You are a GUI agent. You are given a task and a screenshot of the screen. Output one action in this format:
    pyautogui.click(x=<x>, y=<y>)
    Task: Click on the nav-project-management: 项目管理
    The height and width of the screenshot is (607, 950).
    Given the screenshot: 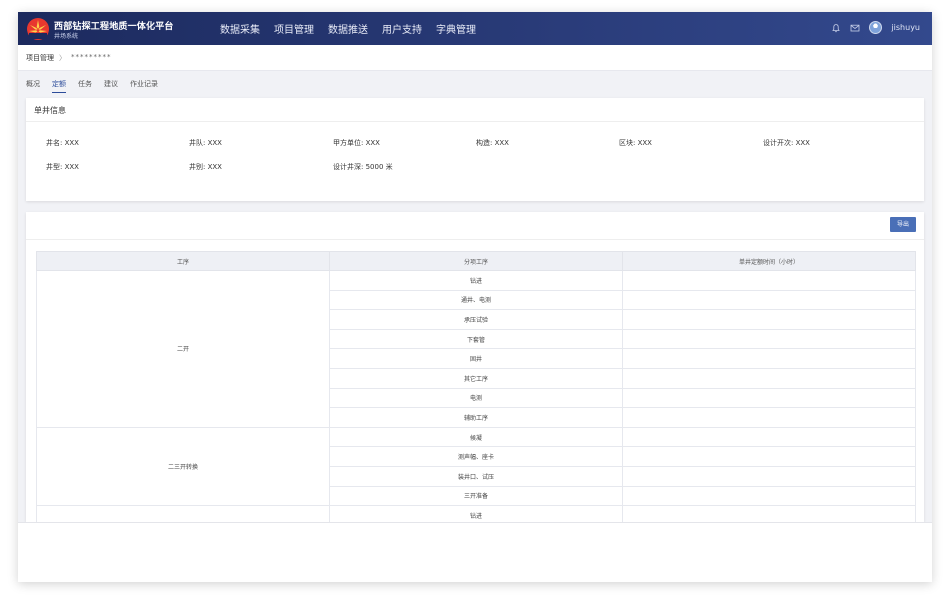 What is the action you would take?
    pyautogui.click(x=294, y=28)
    